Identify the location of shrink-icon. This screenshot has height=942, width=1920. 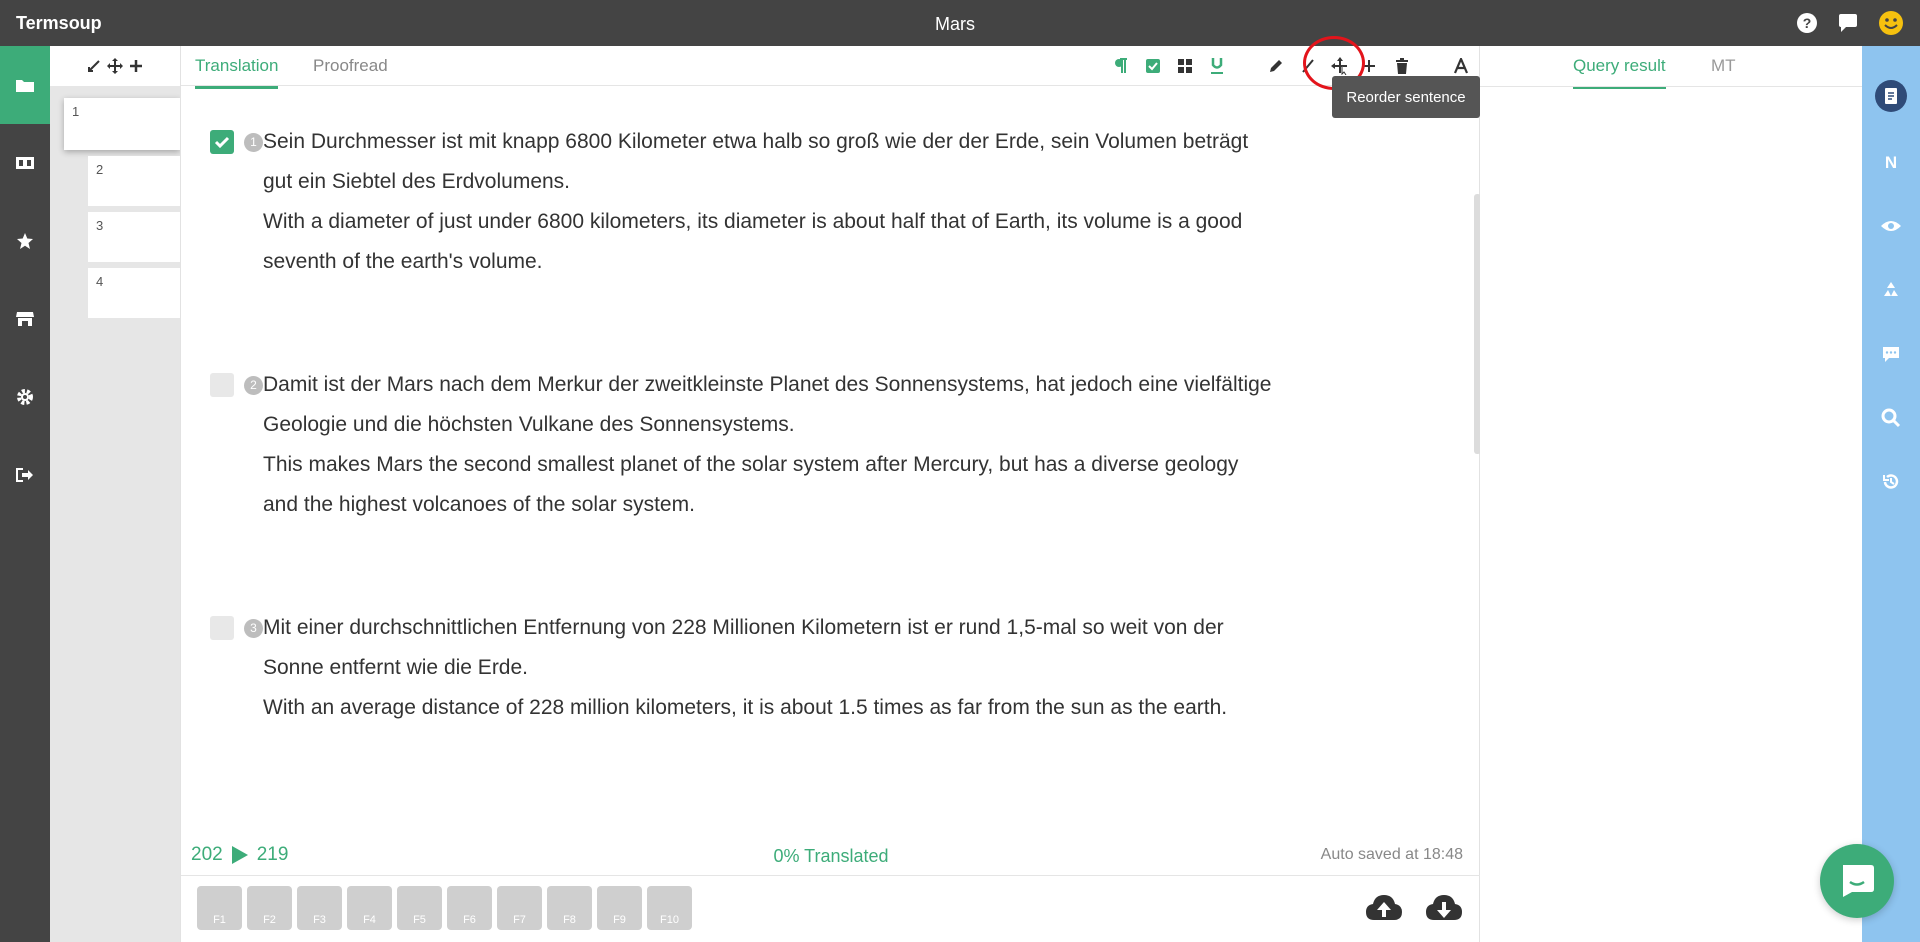
(94, 66).